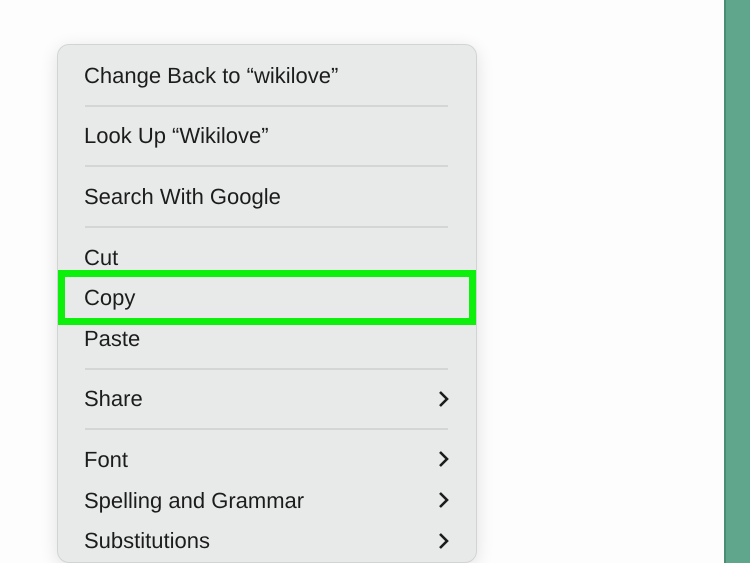 This screenshot has height=563, width=750. What do you see at coordinates (267, 297) in the screenshot?
I see `menu-item: Copy` at bounding box center [267, 297].